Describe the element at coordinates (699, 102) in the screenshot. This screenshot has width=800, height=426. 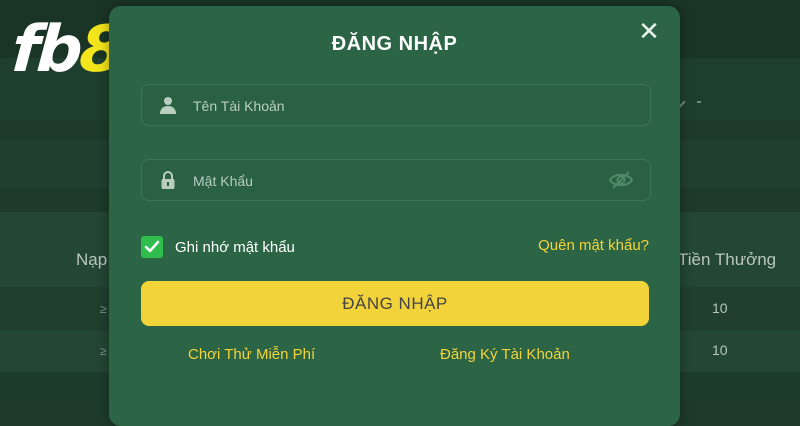
I see `dash-icon` at that location.